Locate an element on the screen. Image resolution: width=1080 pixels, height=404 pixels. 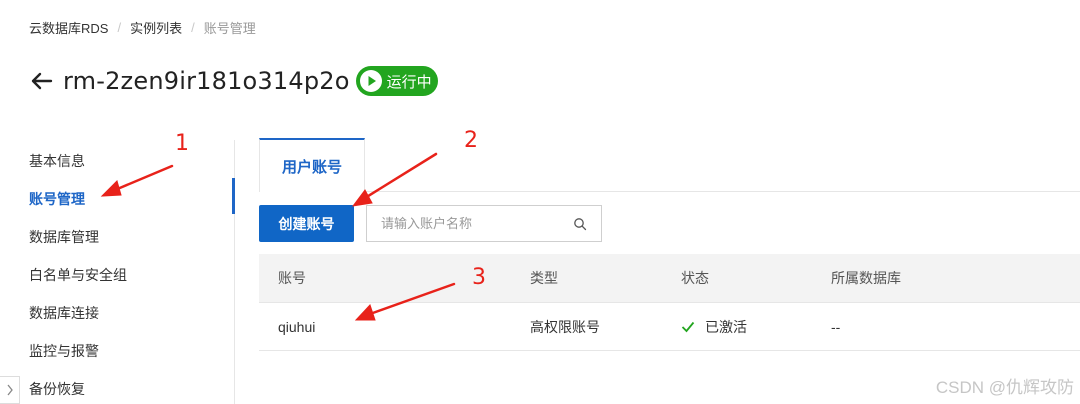
sidebar-item-basic-info: 基本信息 is located at coordinates (57, 161).